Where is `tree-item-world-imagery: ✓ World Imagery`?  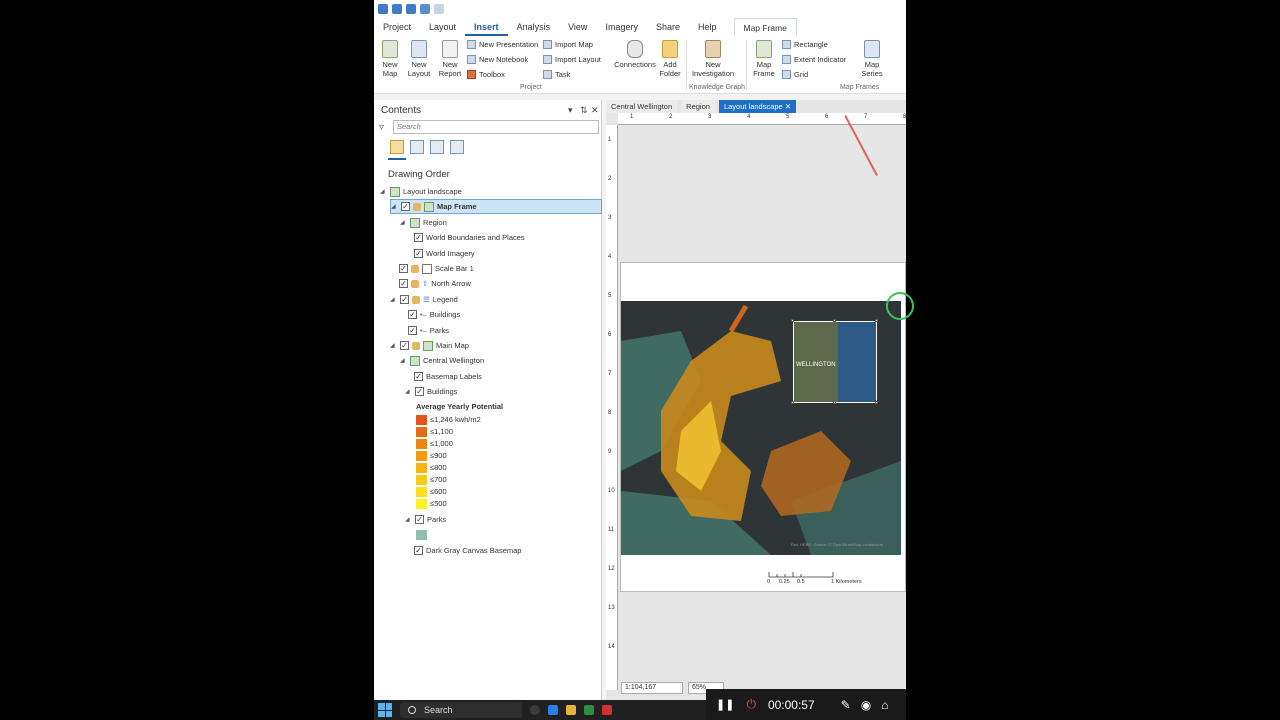
tree-item-world-imagery: ✓ World Imagery is located at coordinates (444, 253).